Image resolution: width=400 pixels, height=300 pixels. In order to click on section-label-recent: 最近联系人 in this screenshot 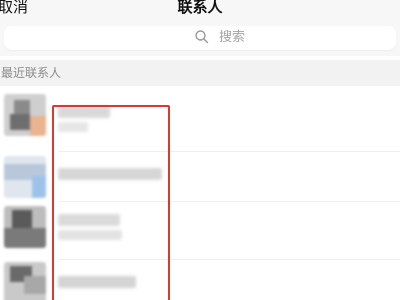, I will do `click(31, 73)`.